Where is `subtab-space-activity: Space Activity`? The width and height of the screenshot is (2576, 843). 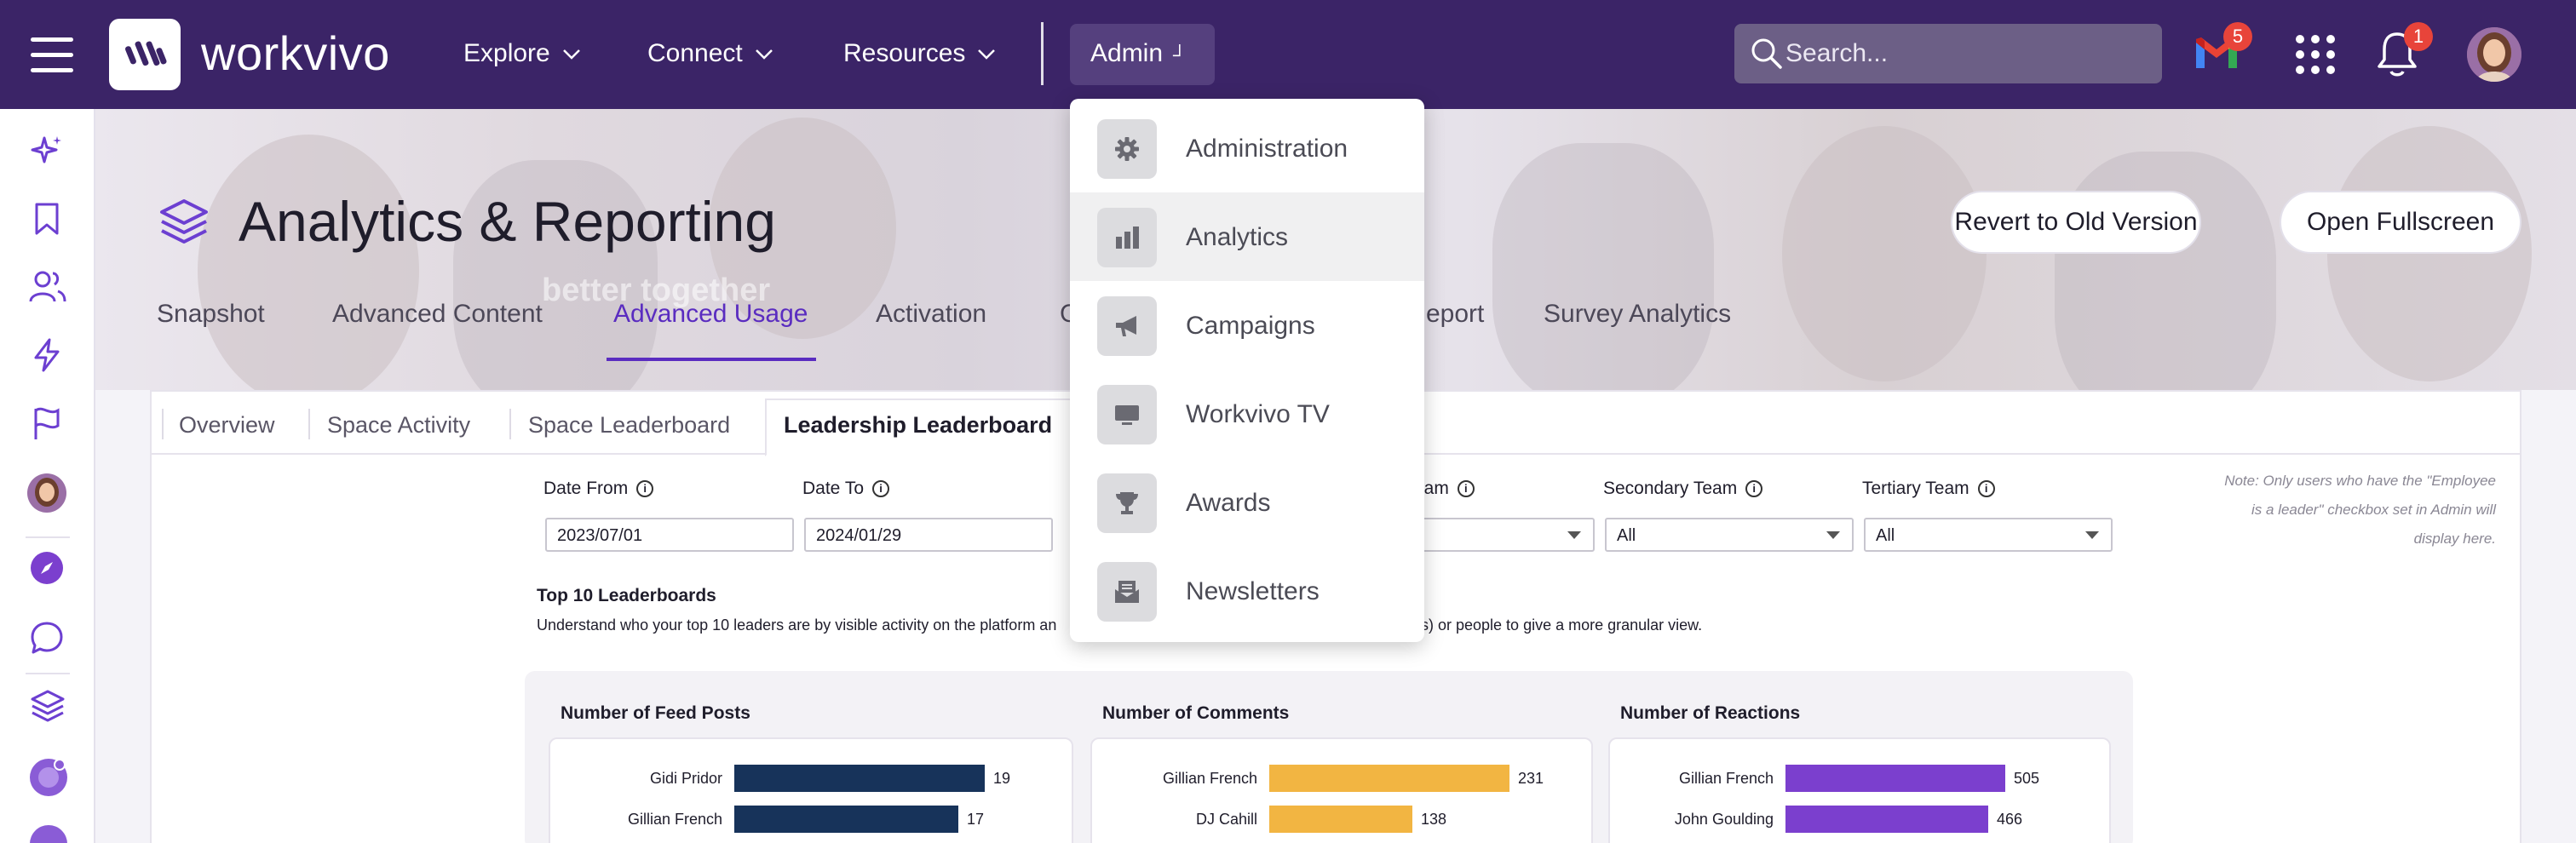
subtab-space-activity: Space Activity is located at coordinates (399, 425).